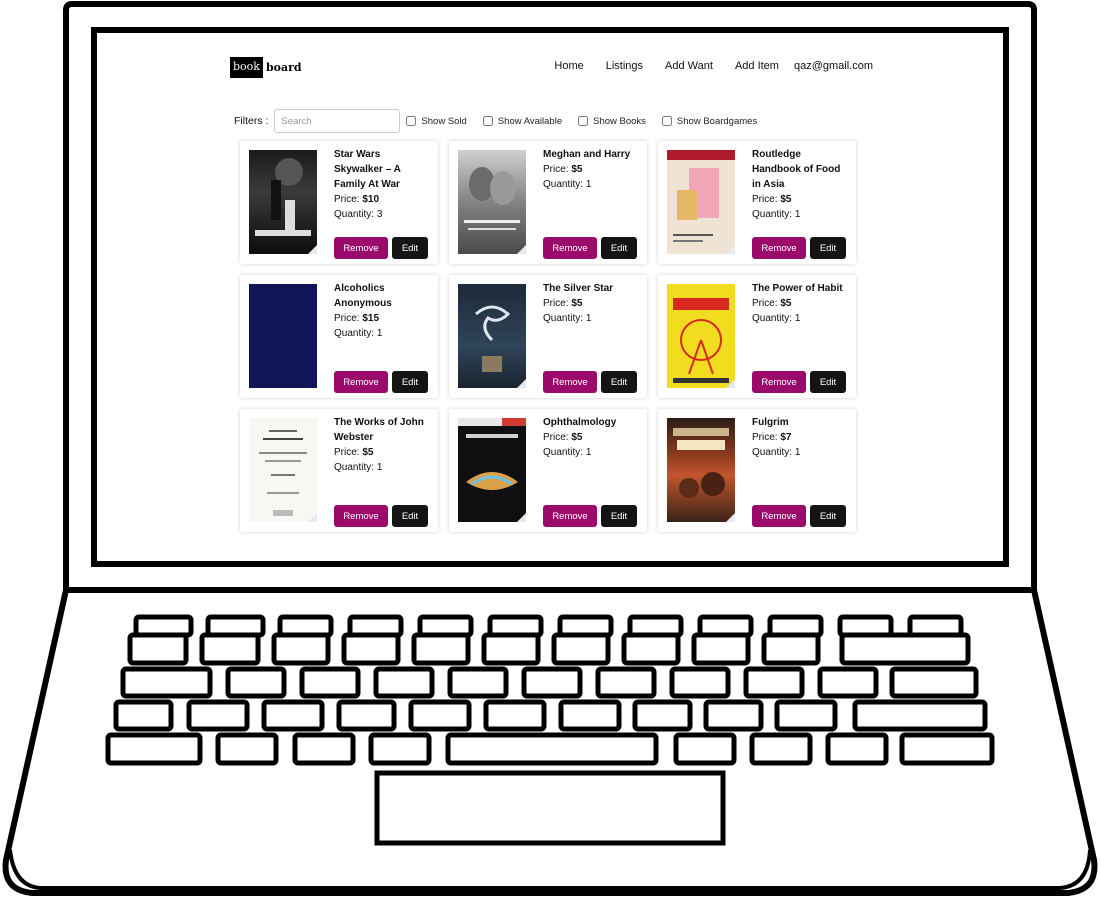 This screenshot has height=900, width=1100. What do you see at coordinates (530, 121) in the screenshot?
I see `show-available-label: Show Available` at bounding box center [530, 121].